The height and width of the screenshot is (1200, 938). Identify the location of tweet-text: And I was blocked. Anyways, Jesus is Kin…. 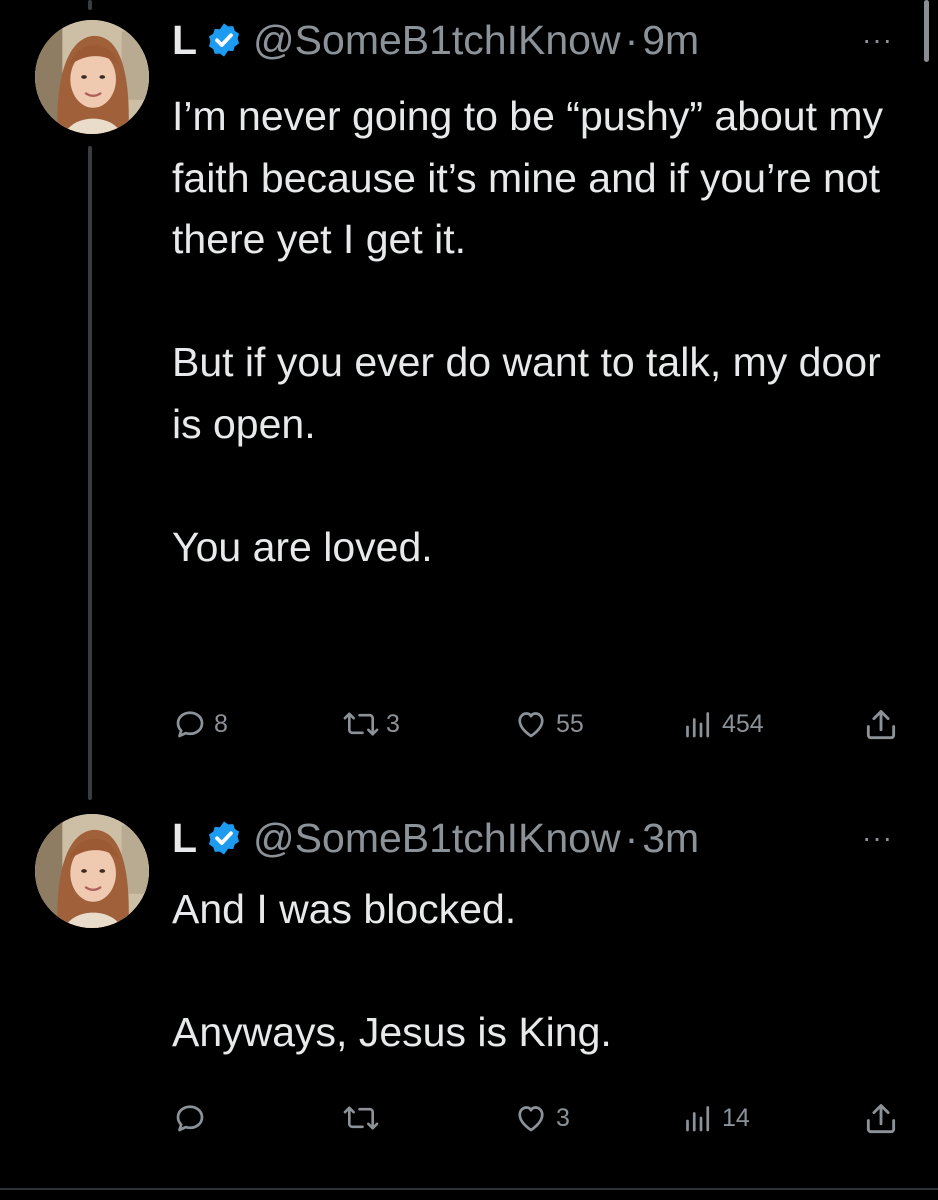
(537, 971).